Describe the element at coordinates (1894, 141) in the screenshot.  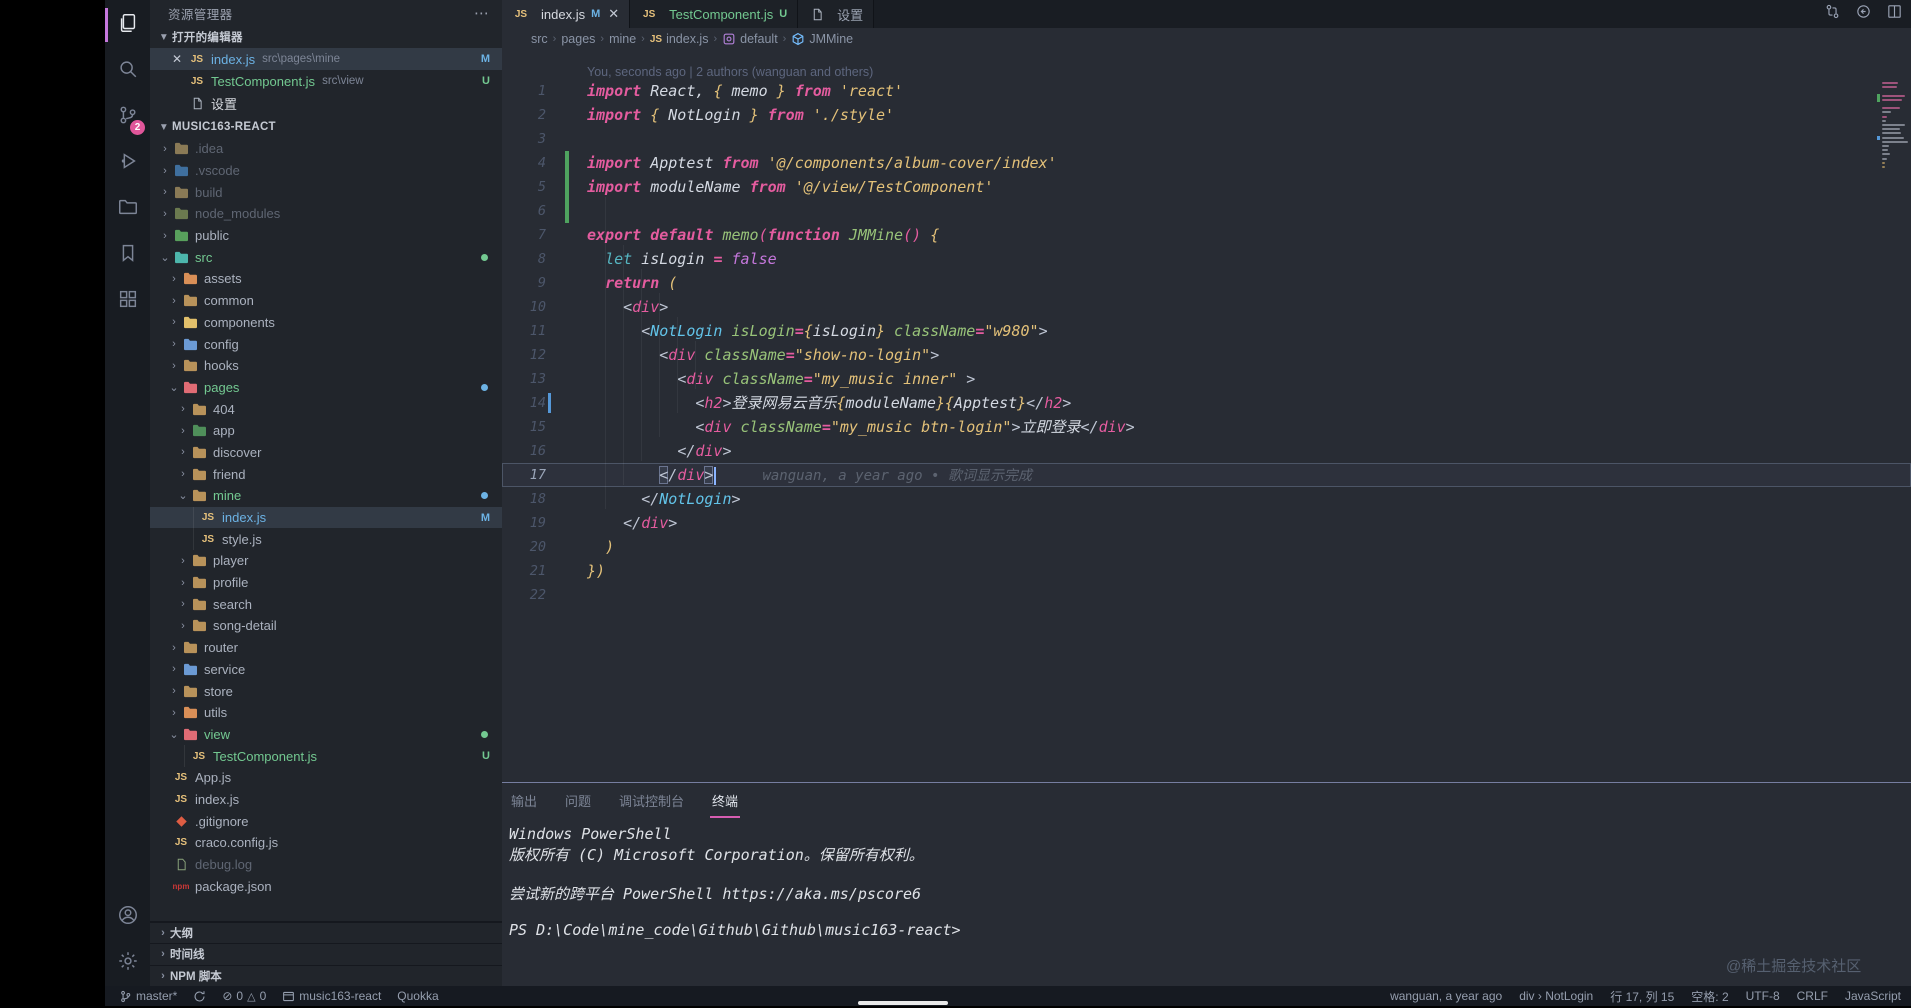
I see `minimap` at that location.